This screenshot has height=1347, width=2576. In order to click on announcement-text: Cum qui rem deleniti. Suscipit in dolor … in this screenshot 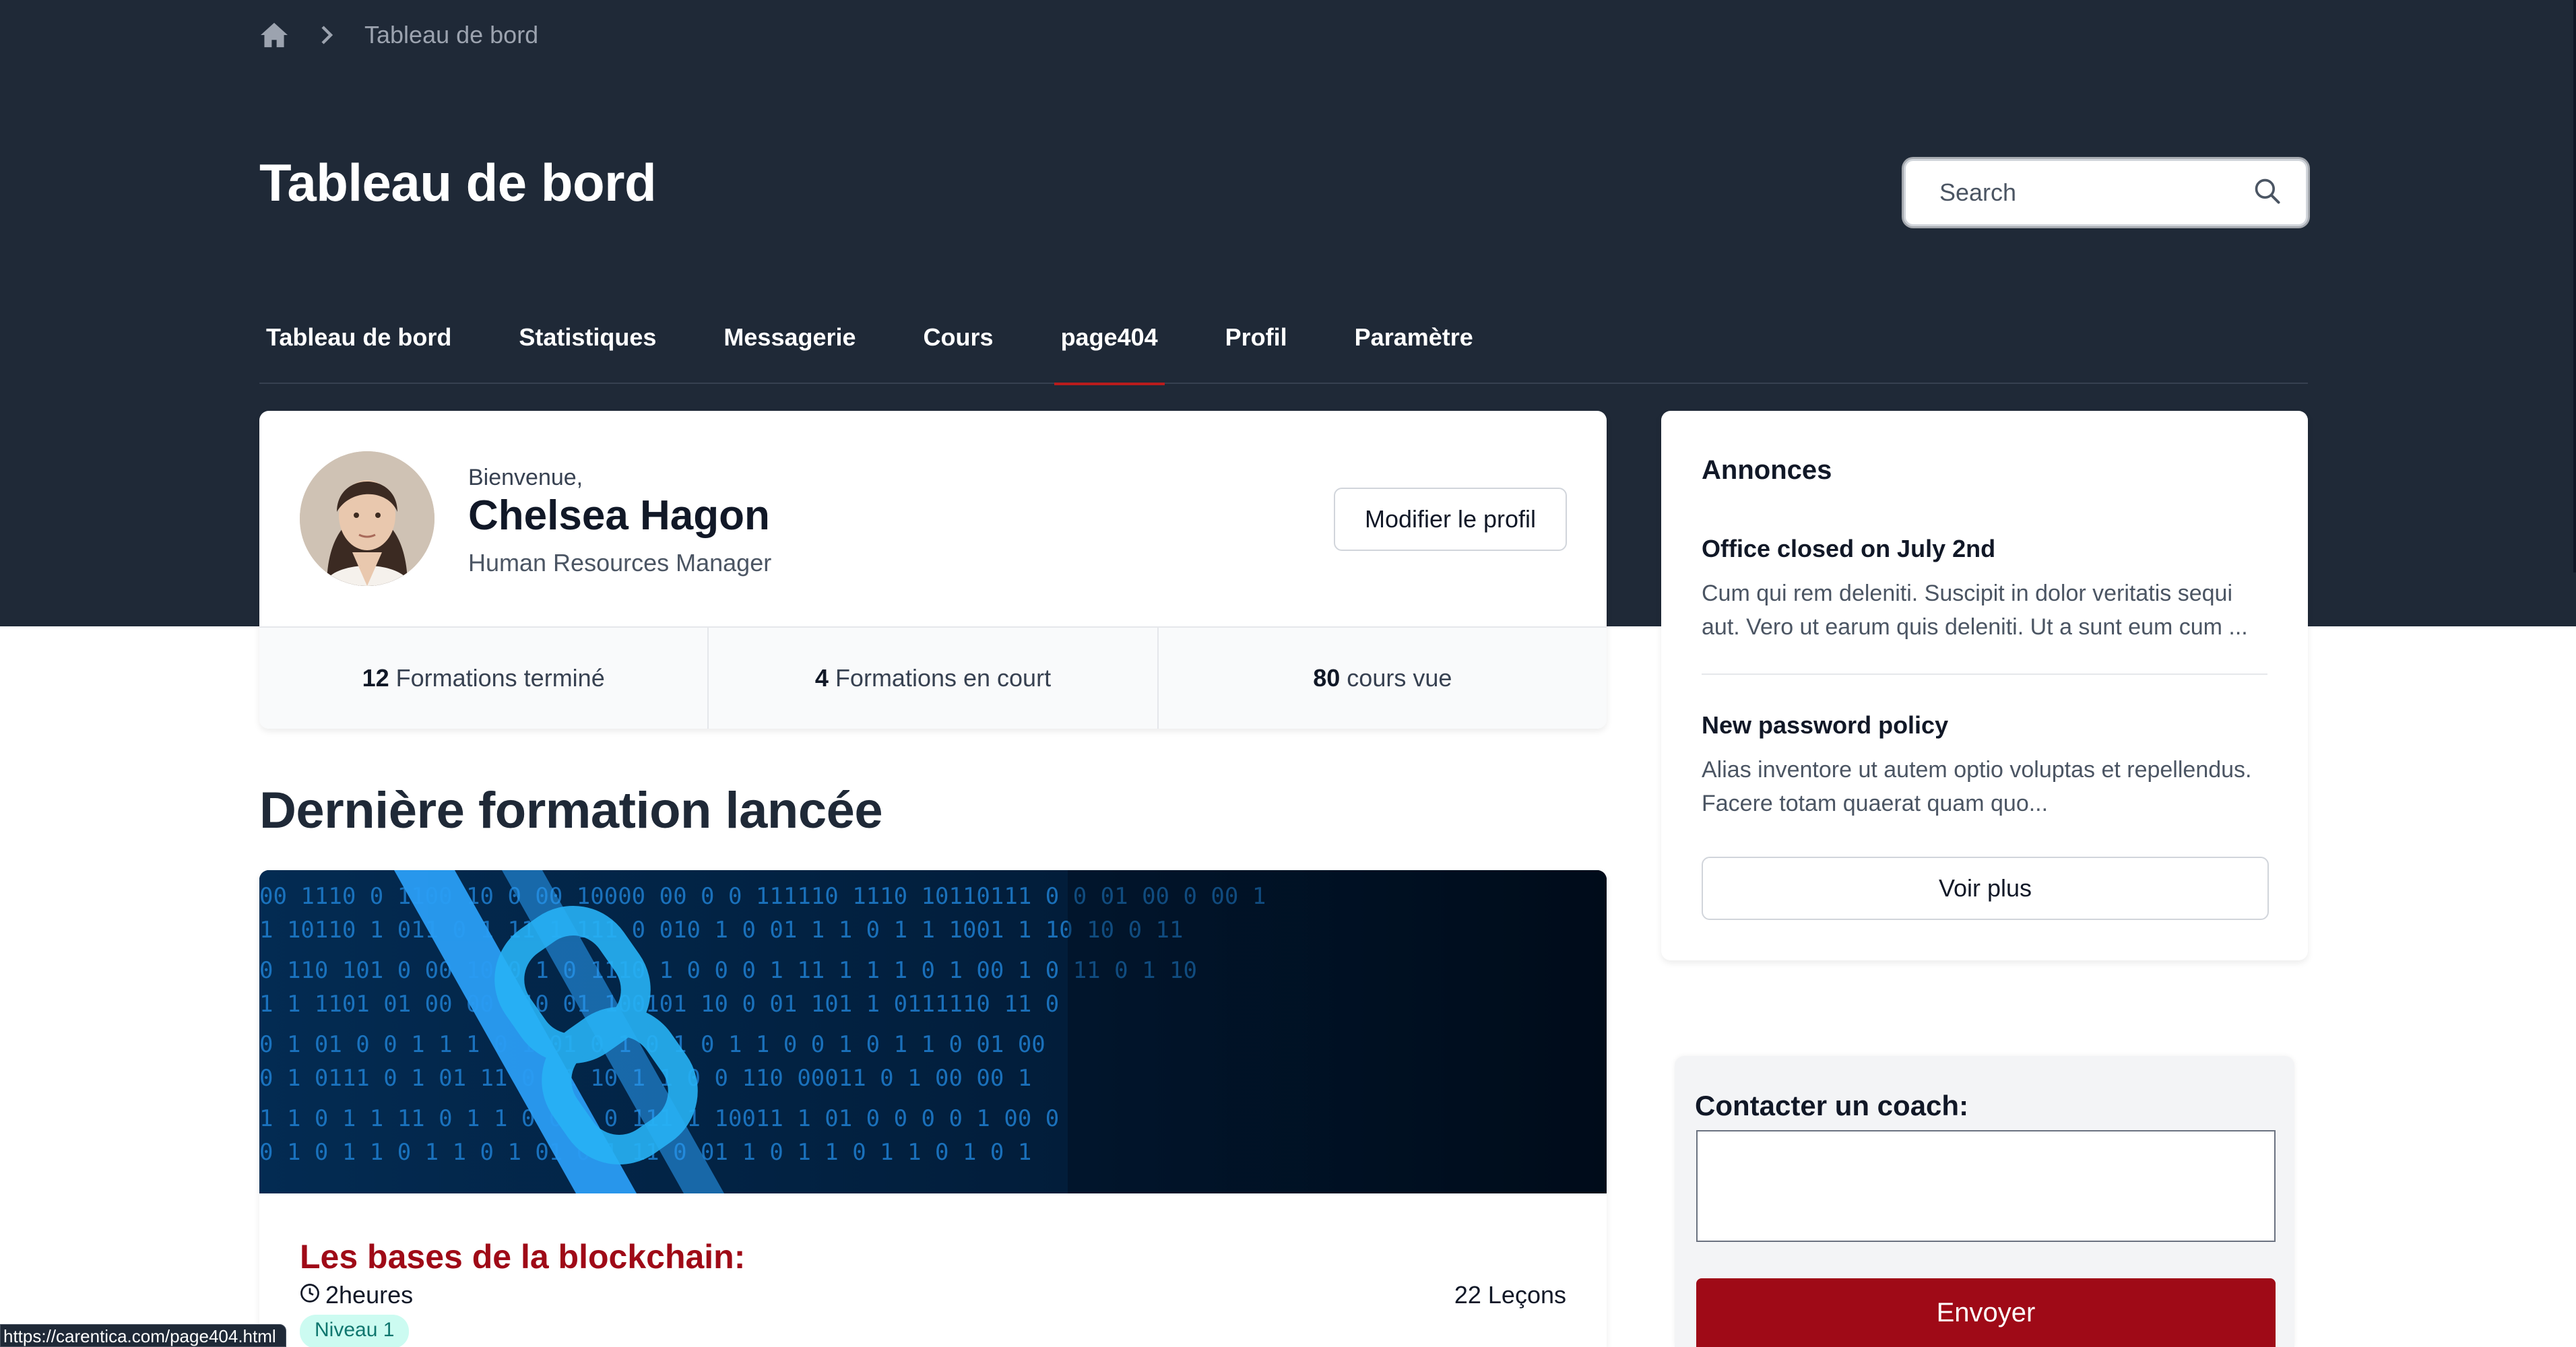, I will do `click(1975, 610)`.